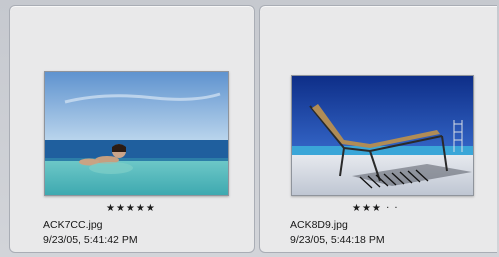 The image size is (499, 257). Describe the element at coordinates (73, 225) in the screenshot. I see `photo-filename: ACK7CC.jpg` at that location.